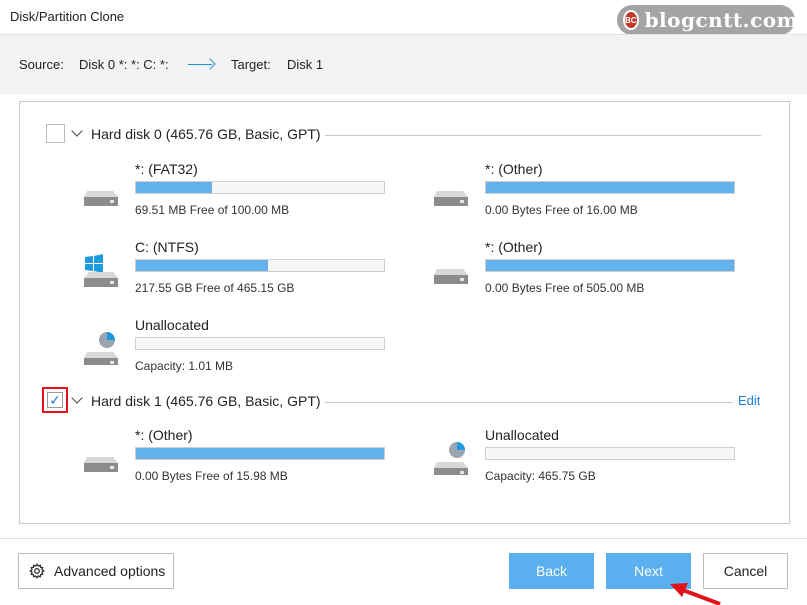 The height and width of the screenshot is (605, 807). I want to click on partition-item: *: (Other) 0.00 Bytes Free of 16.00 MB, so click(584, 189).